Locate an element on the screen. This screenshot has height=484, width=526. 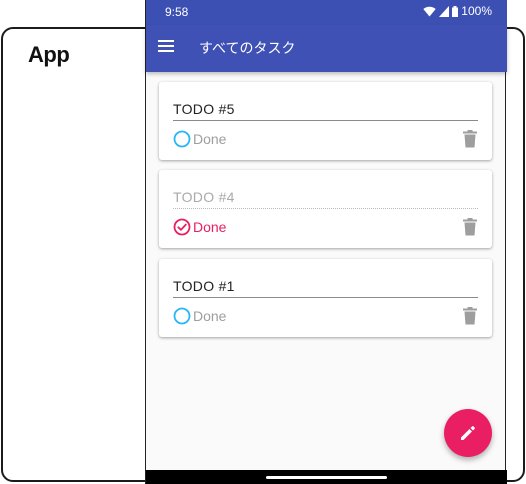
signal-icon is located at coordinates (444, 11).